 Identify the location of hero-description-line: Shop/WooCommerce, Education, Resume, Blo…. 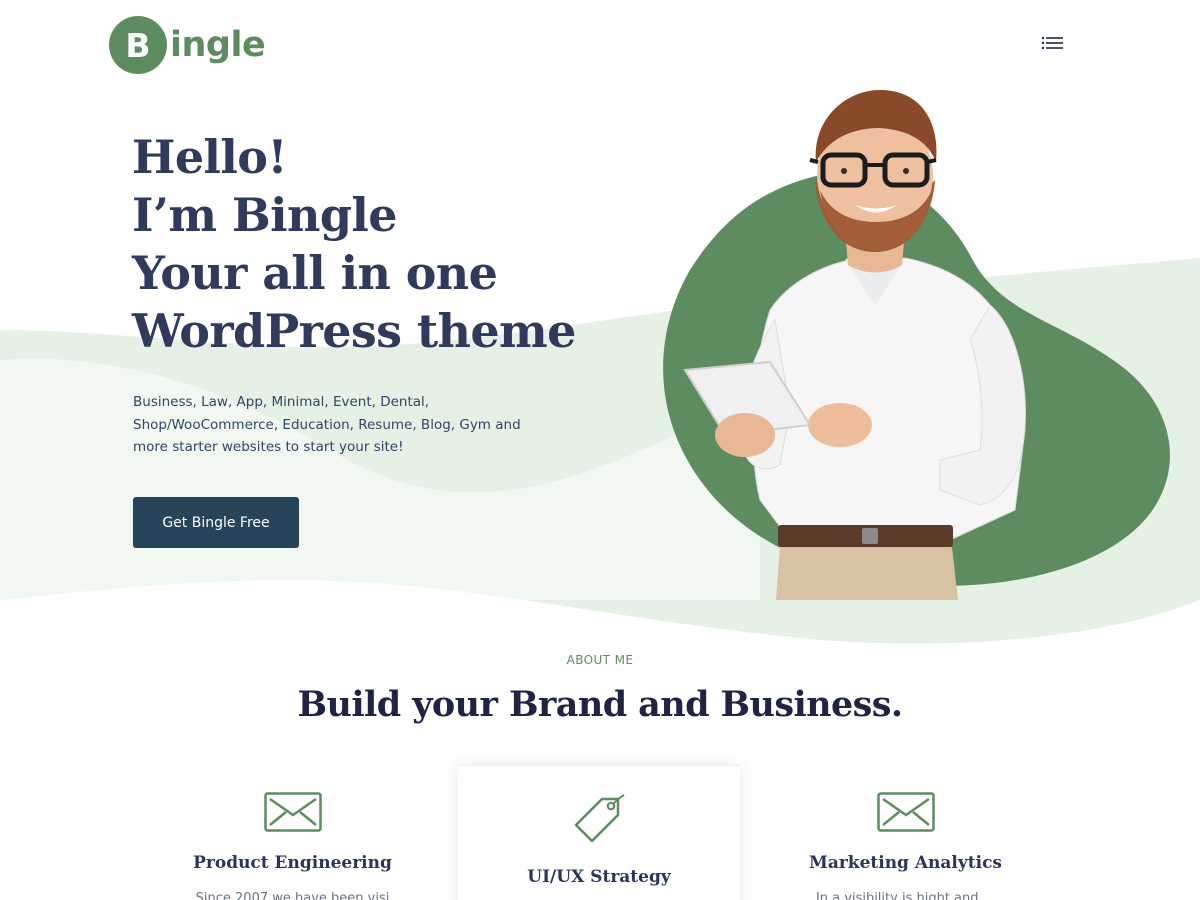
(327, 424).